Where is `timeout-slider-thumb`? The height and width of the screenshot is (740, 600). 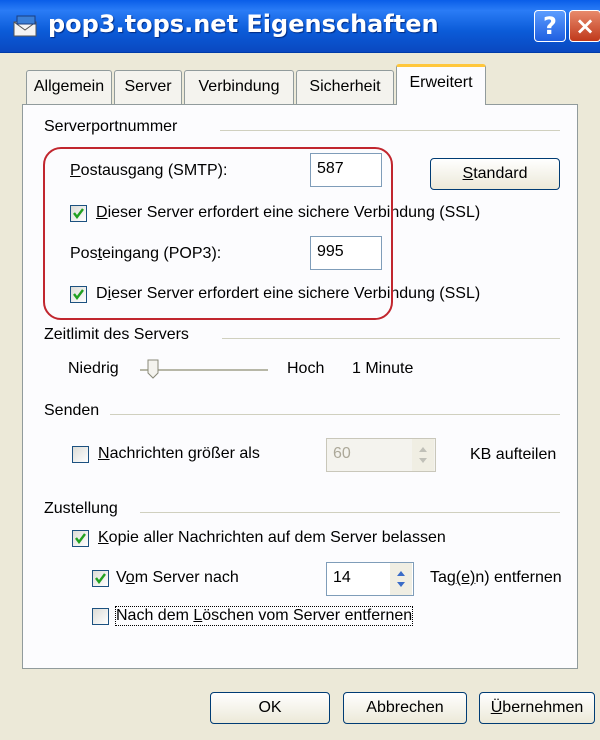
timeout-slider-thumb is located at coordinates (153, 369).